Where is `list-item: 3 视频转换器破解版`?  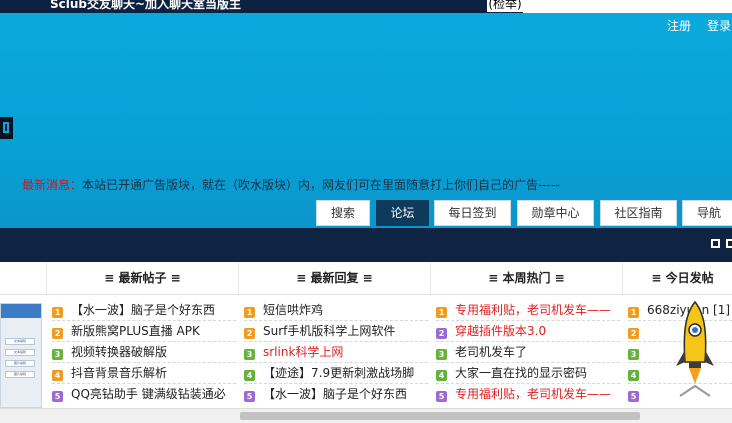 list-item: 3 视频转换器破解版 is located at coordinates (144, 352).